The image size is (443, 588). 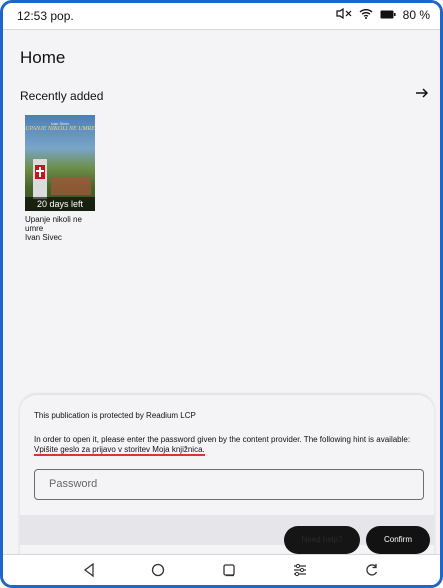 What do you see at coordinates (43, 237) in the screenshot?
I see `book-author: Ivan Sivec` at bounding box center [43, 237].